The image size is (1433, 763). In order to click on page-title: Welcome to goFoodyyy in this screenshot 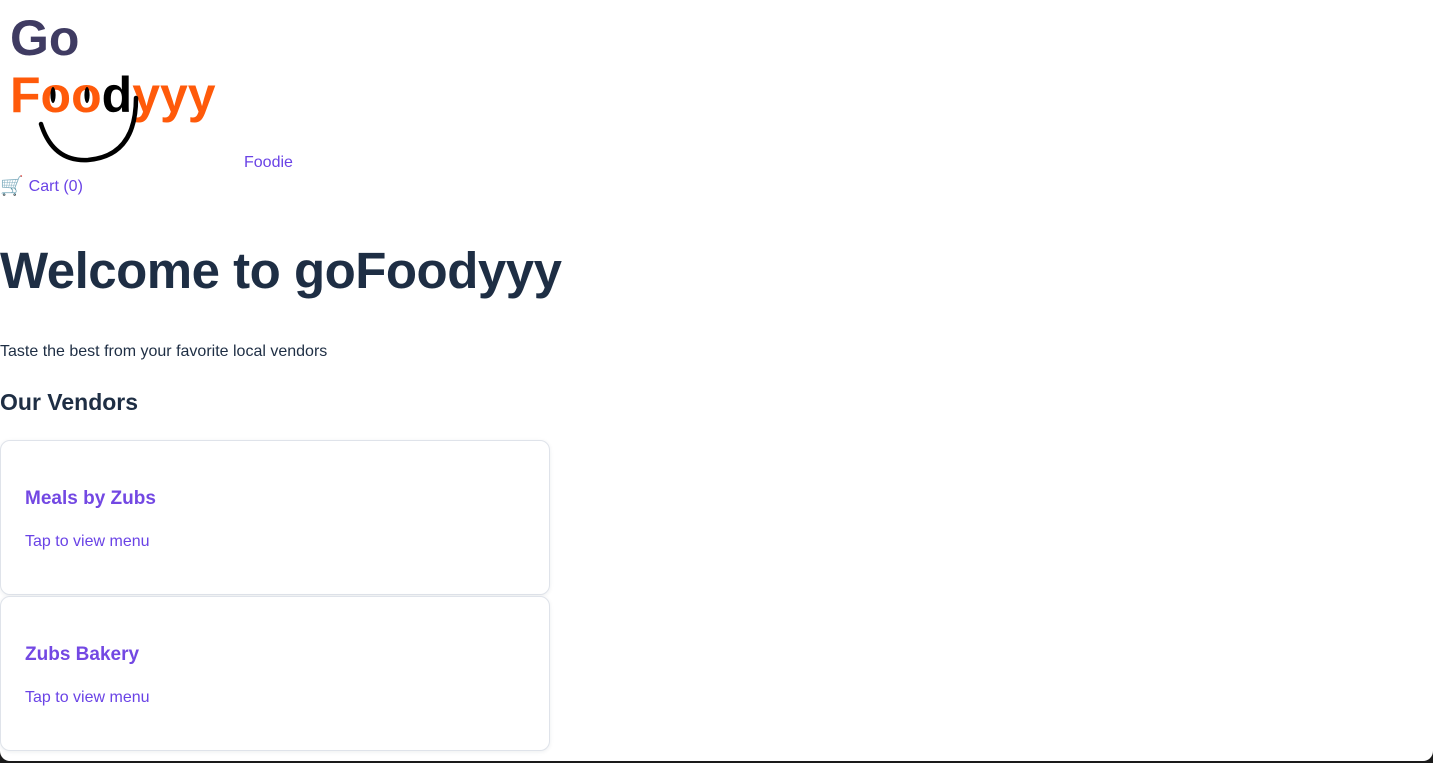, I will do `click(281, 270)`.